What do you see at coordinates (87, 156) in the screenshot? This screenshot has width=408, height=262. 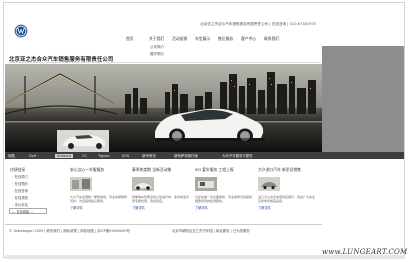 I see `model-tab: CC` at bounding box center [87, 156].